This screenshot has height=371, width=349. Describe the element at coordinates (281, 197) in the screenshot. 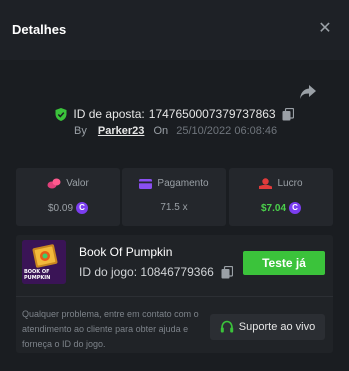

I see `stat-lucro: Lucro $7.04 C` at that location.